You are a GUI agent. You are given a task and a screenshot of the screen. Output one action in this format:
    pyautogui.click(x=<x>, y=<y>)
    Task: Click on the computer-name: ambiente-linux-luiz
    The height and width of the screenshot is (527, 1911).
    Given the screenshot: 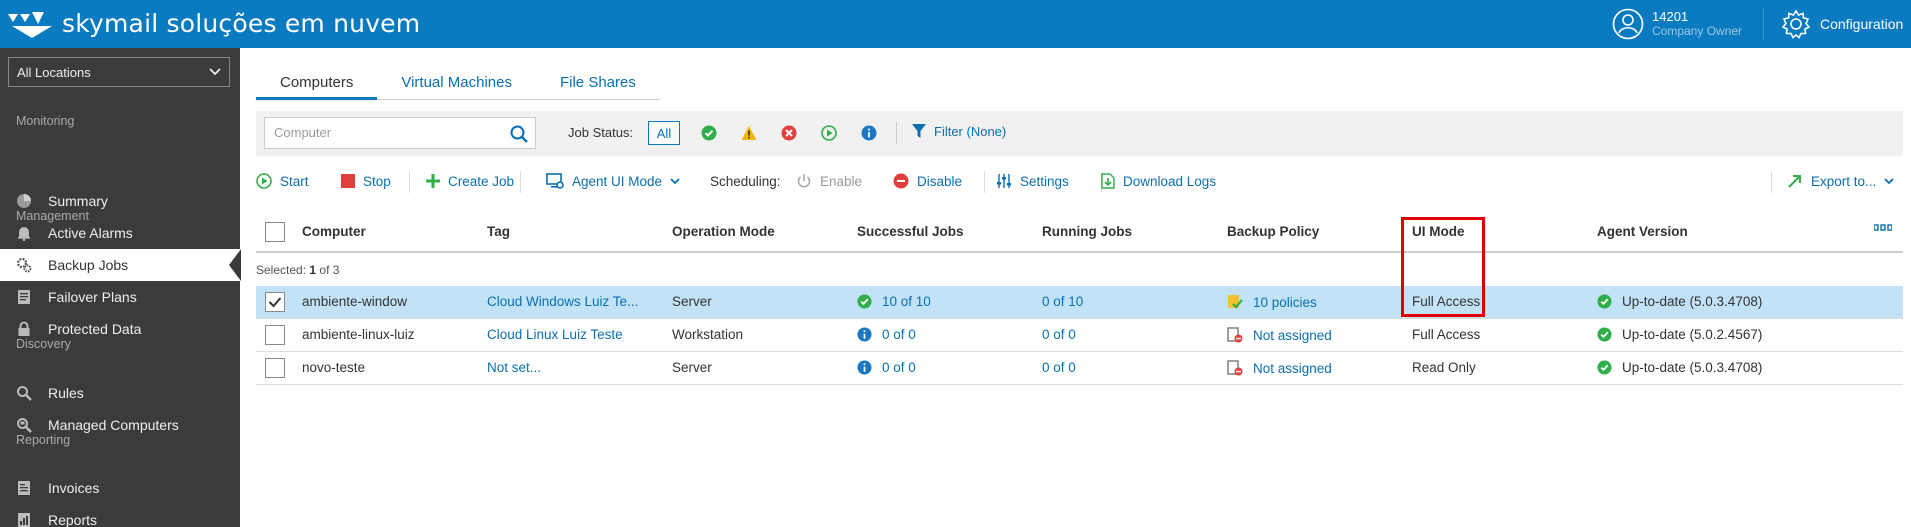 What is the action you would take?
    pyautogui.click(x=358, y=334)
    